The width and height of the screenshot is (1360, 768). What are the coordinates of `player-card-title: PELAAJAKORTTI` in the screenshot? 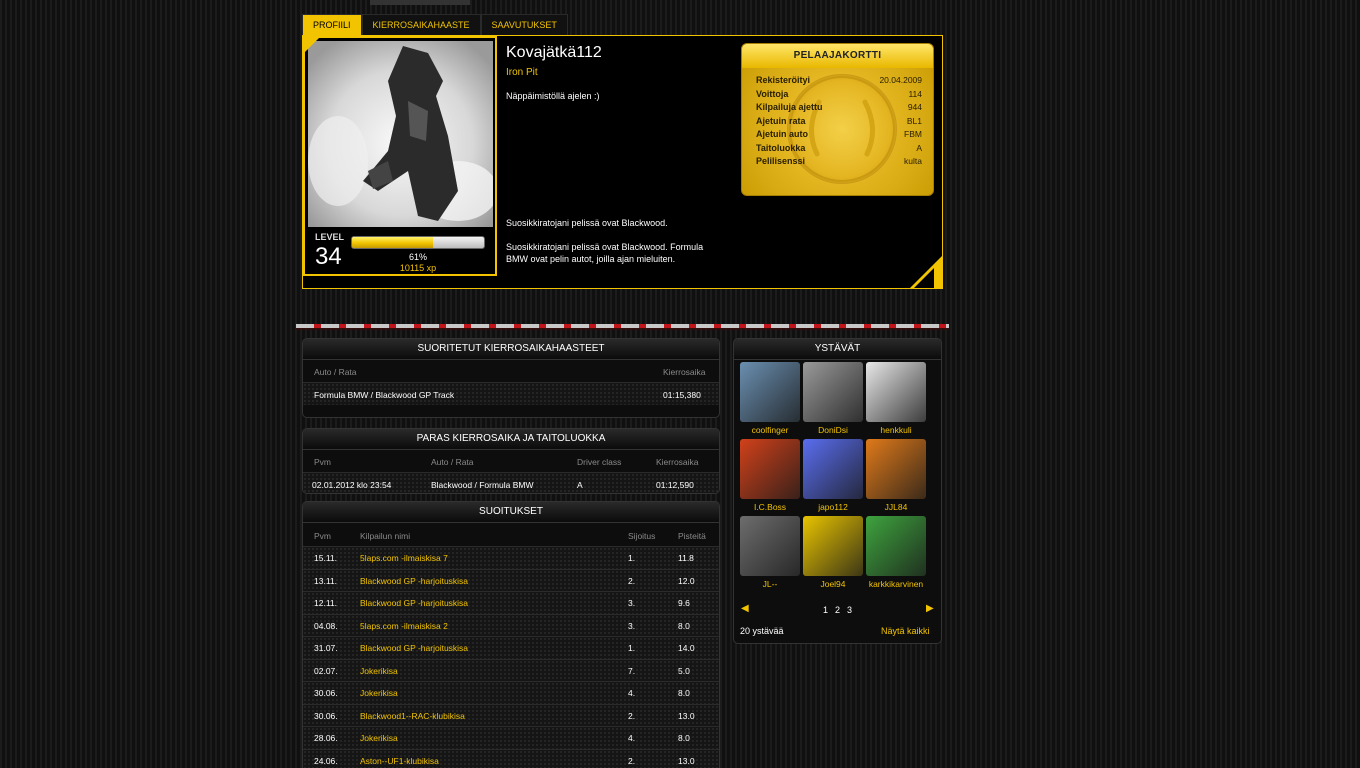 It's located at (837, 56).